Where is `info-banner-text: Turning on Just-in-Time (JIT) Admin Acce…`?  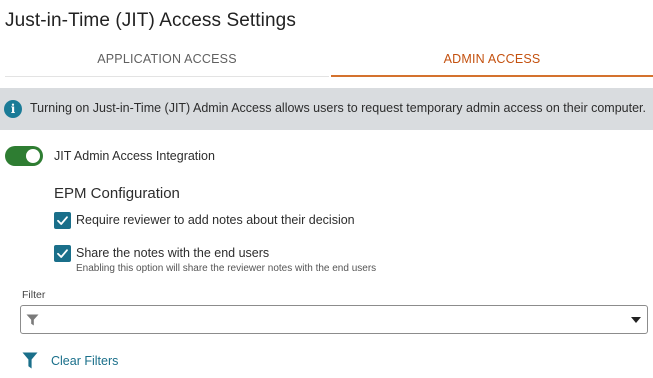
info-banner-text: Turning on Just-in-Time (JIT) Admin Acce… is located at coordinates (338, 108).